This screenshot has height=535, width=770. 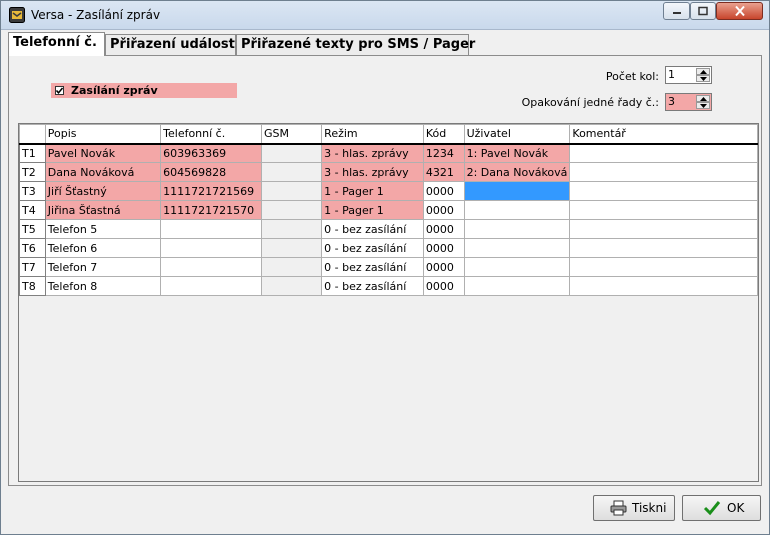 What do you see at coordinates (517, 172) in the screenshot?
I see `cell-uzivatel: 2: Dana Nováková` at bounding box center [517, 172].